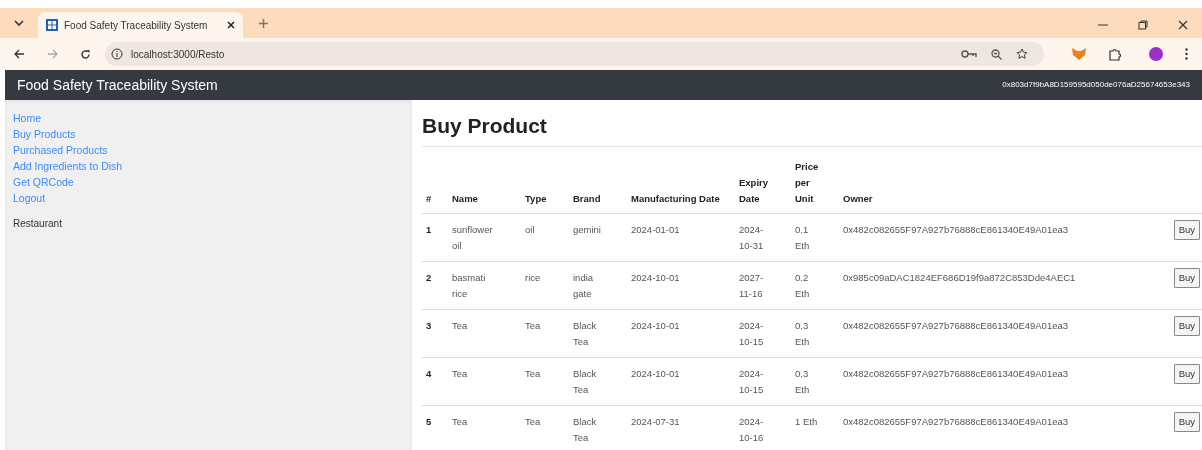 The width and height of the screenshot is (1202, 450). What do you see at coordinates (752, 237) in the screenshot?
I see `table-cell-text: 2024-10-31` at bounding box center [752, 237].